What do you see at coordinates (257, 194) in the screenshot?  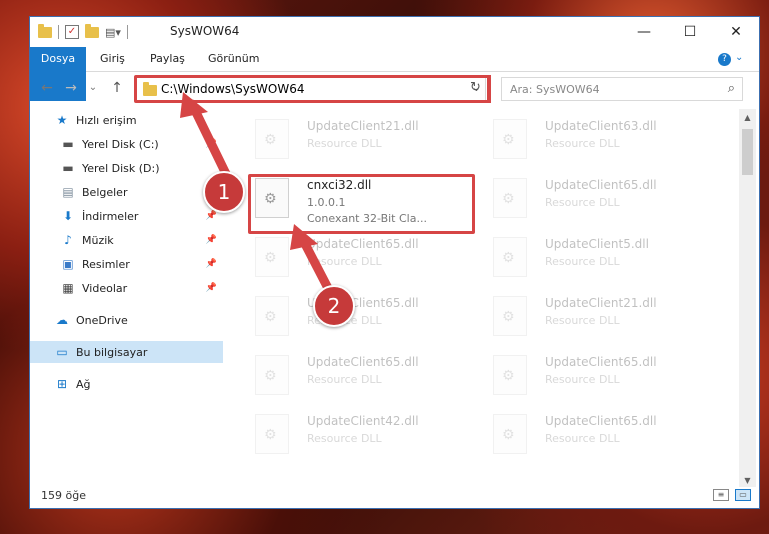 I see `annotation-arrows` at bounding box center [257, 194].